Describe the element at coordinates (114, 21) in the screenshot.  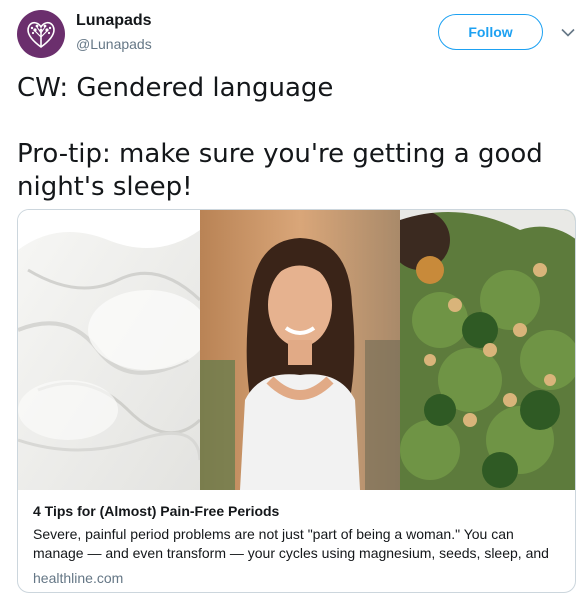
I see `display-name: Lunapads` at that location.